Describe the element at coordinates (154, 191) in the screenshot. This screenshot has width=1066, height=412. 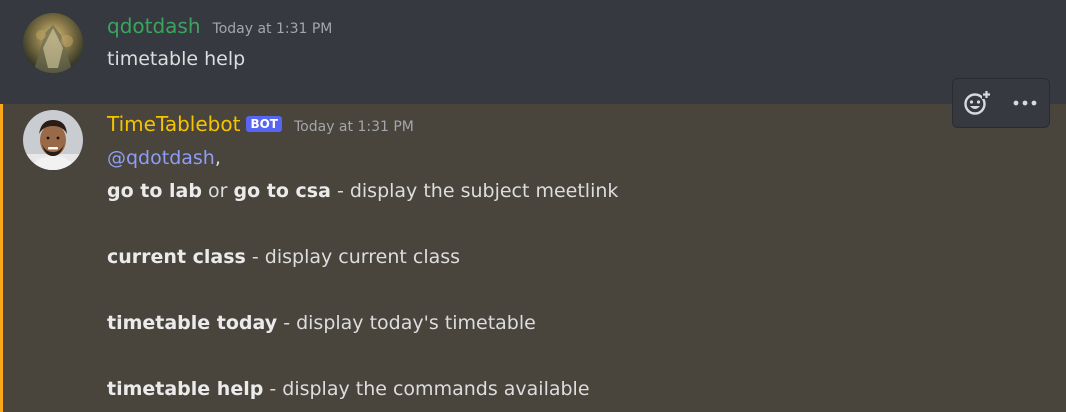
I see `command-name: go to lab` at that location.